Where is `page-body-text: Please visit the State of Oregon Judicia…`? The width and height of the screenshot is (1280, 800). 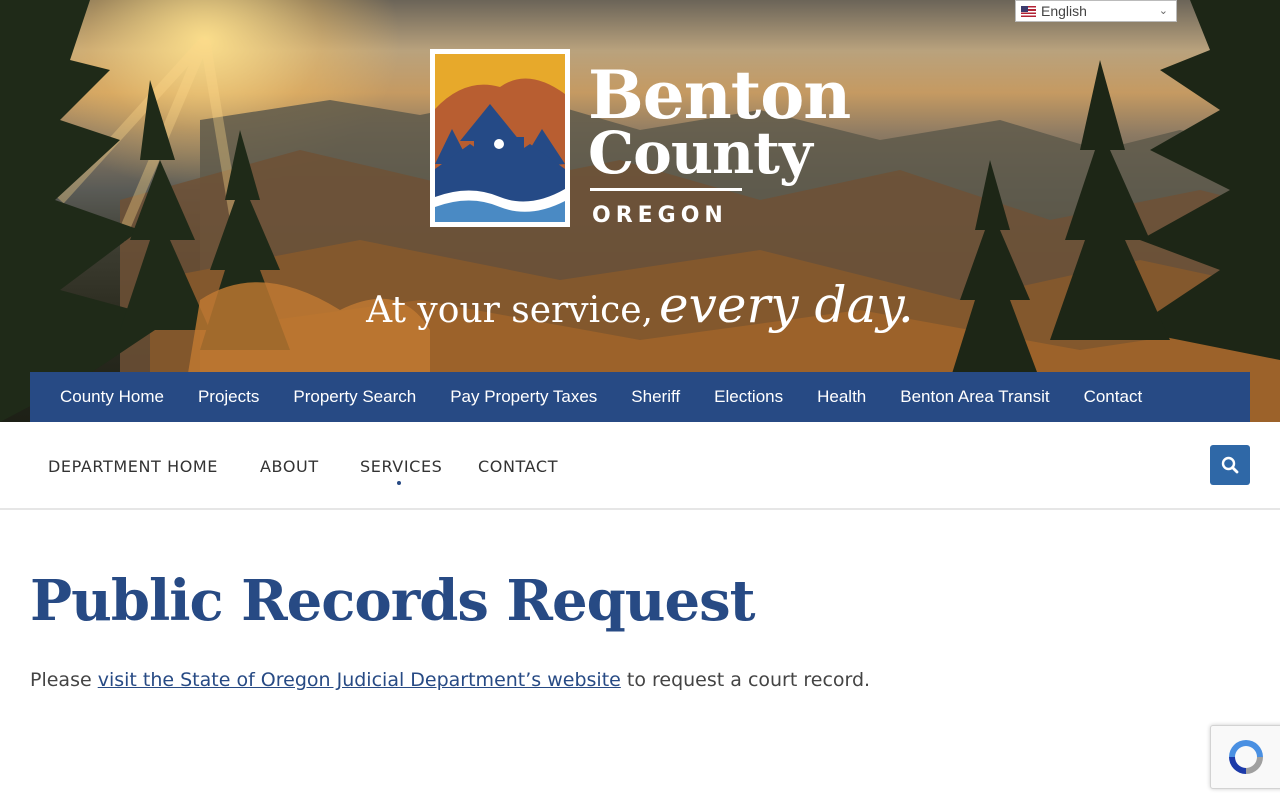
page-body-text: Please visit the State of Oregon Judicia… is located at coordinates (450, 680).